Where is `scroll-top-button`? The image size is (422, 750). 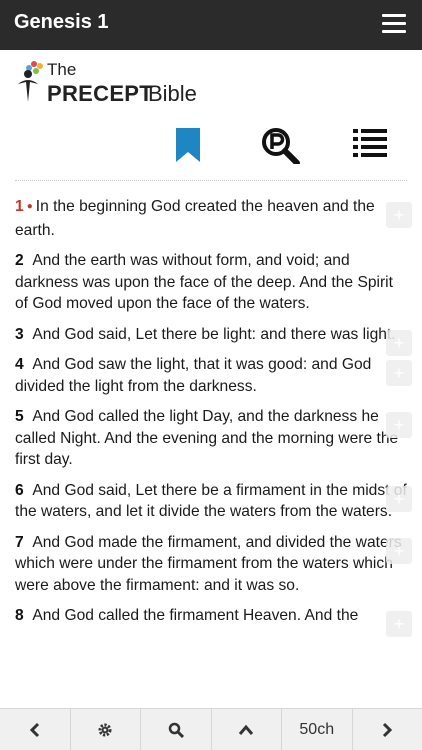 scroll-top-button is located at coordinates (247, 729).